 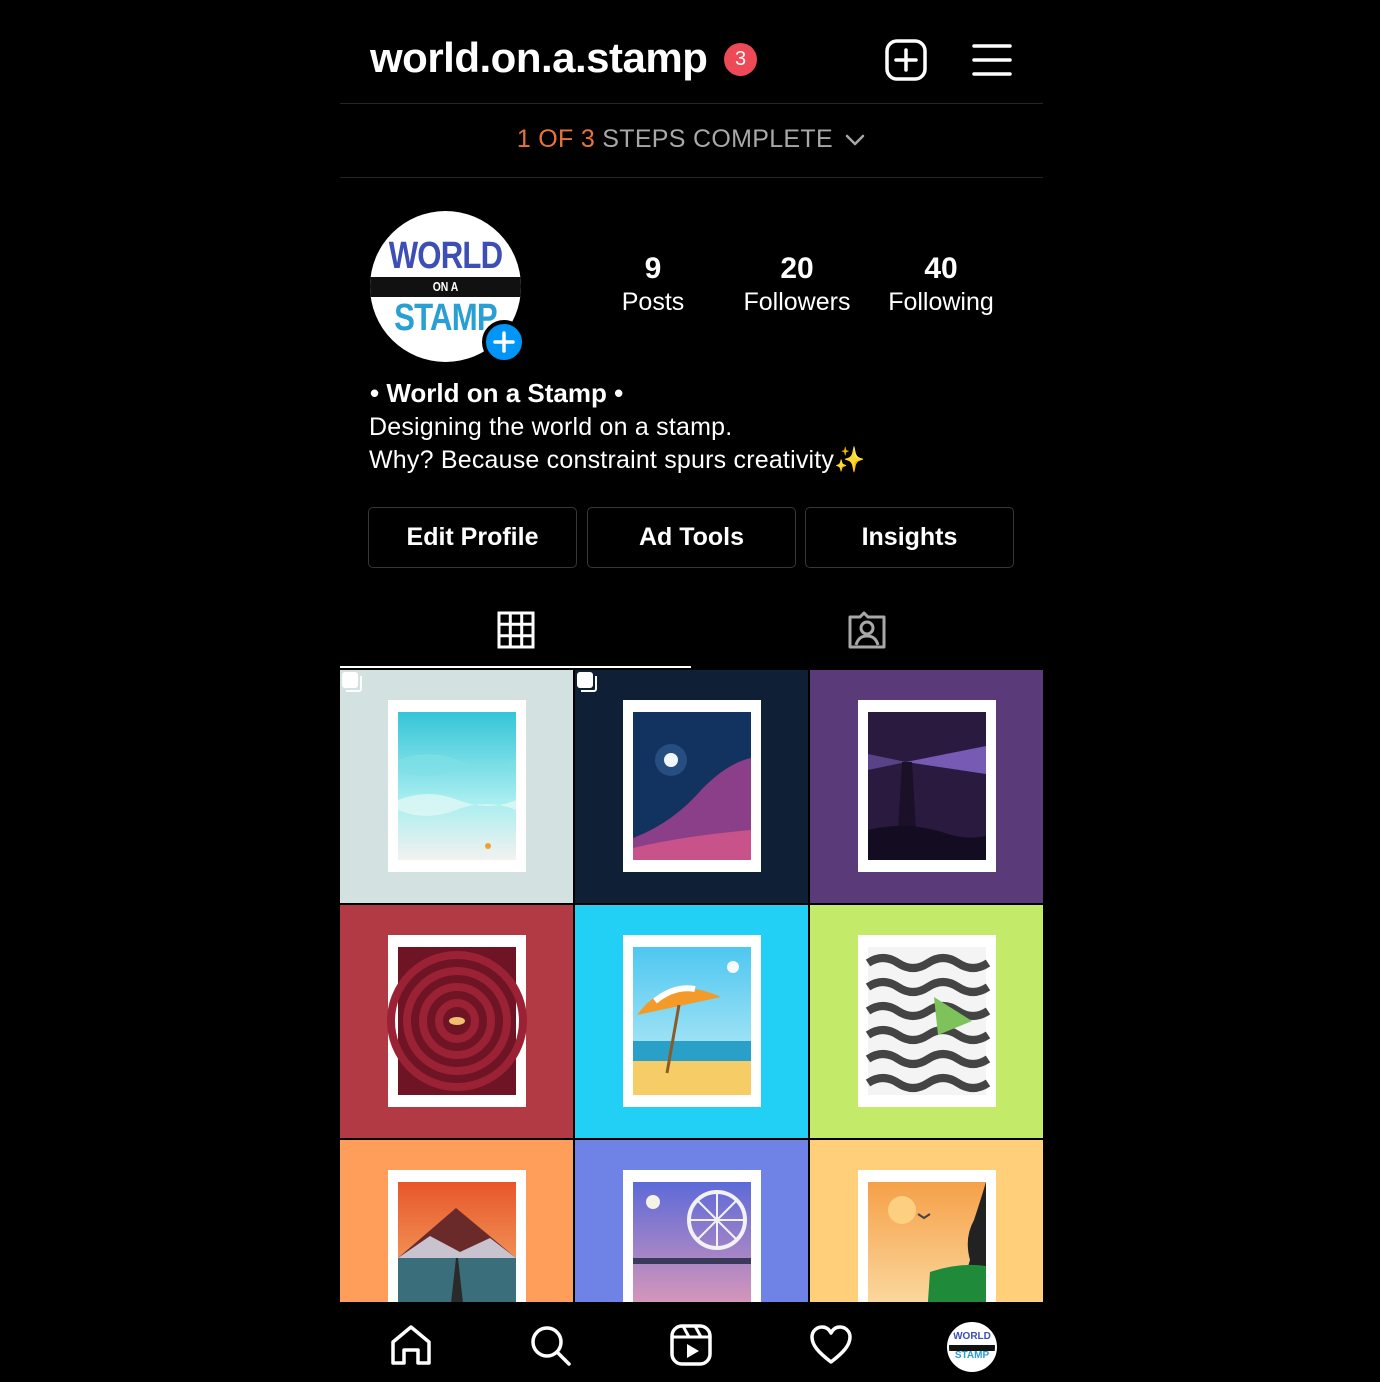 I want to click on edit-profile-button: Edit Profile, so click(x=472, y=537).